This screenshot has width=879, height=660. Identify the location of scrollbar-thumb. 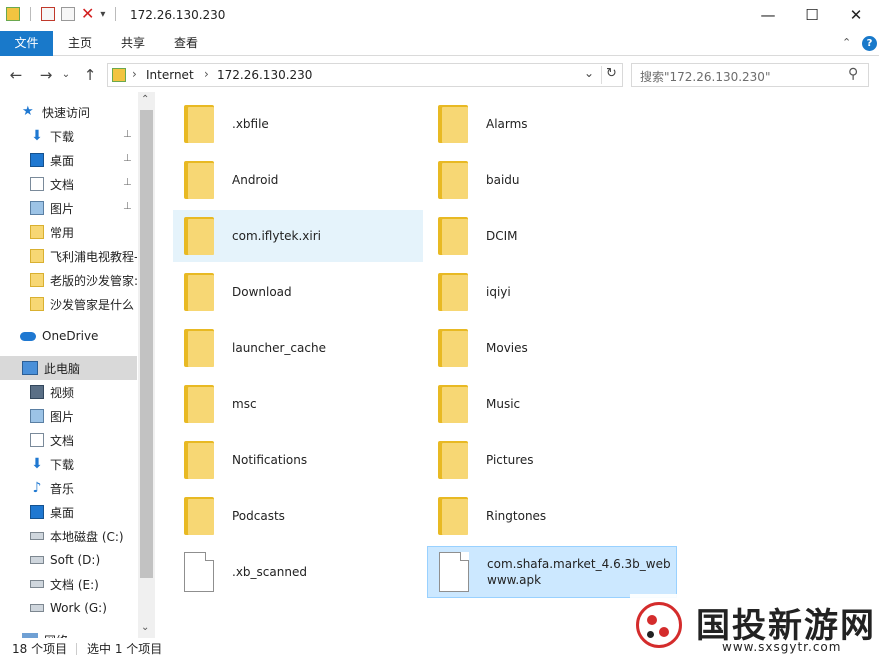
(146, 344).